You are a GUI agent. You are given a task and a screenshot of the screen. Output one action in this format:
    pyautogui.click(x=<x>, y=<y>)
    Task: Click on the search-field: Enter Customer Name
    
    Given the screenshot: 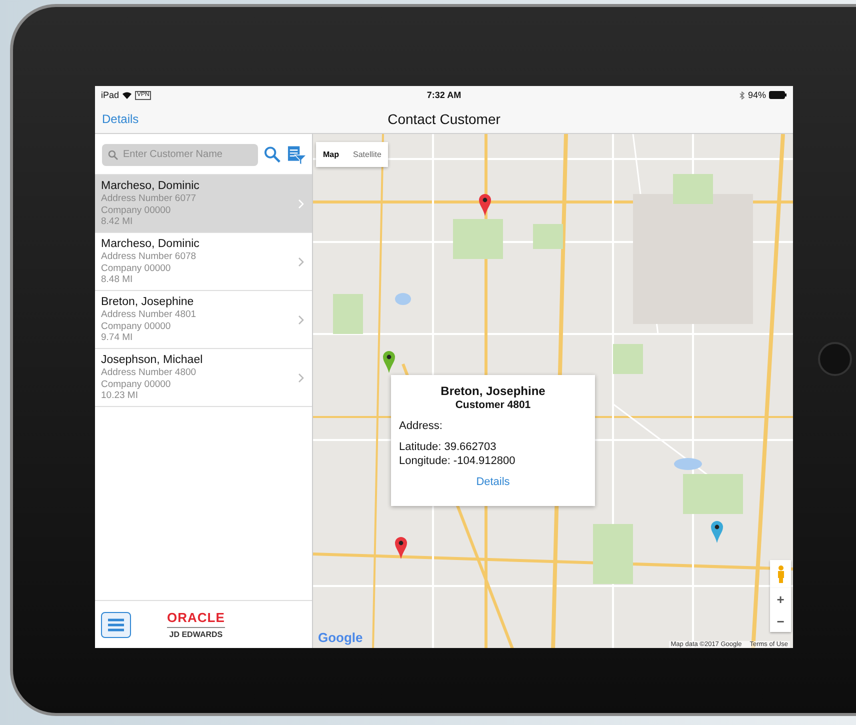 What is the action you would take?
    pyautogui.click(x=180, y=155)
    